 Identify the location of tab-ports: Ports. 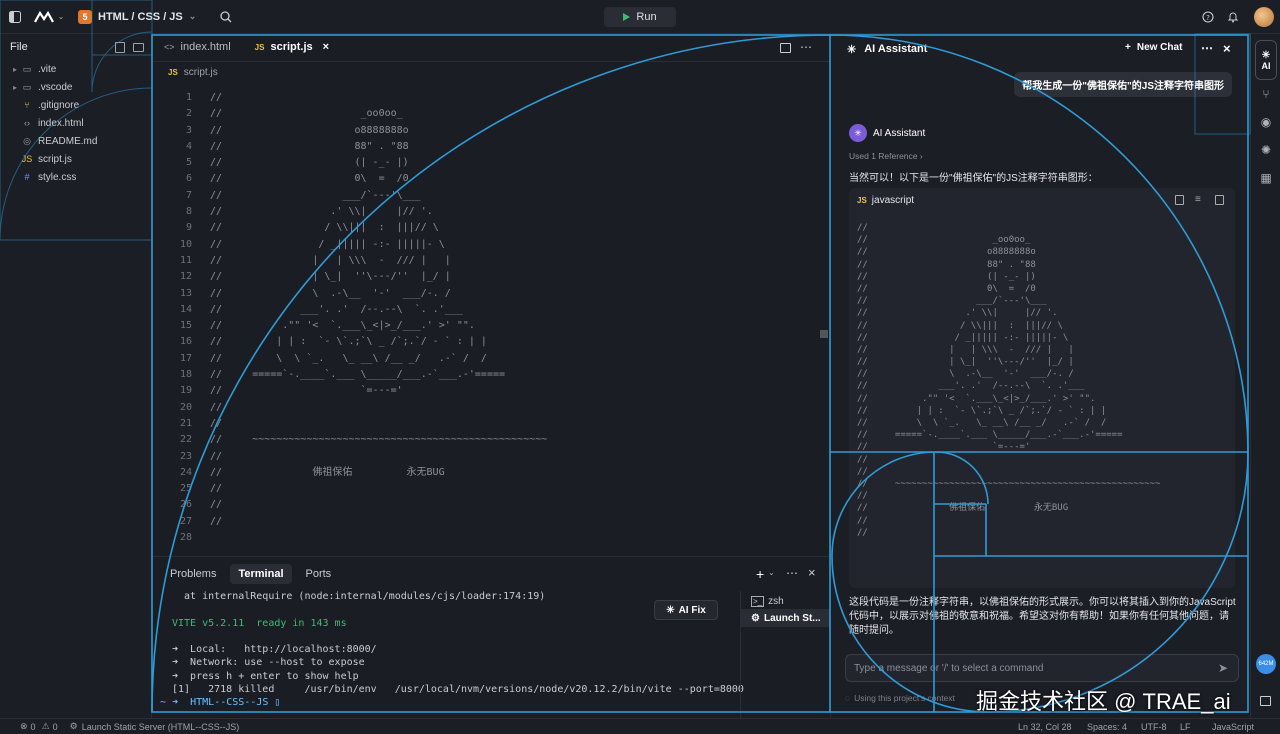
(319, 574).